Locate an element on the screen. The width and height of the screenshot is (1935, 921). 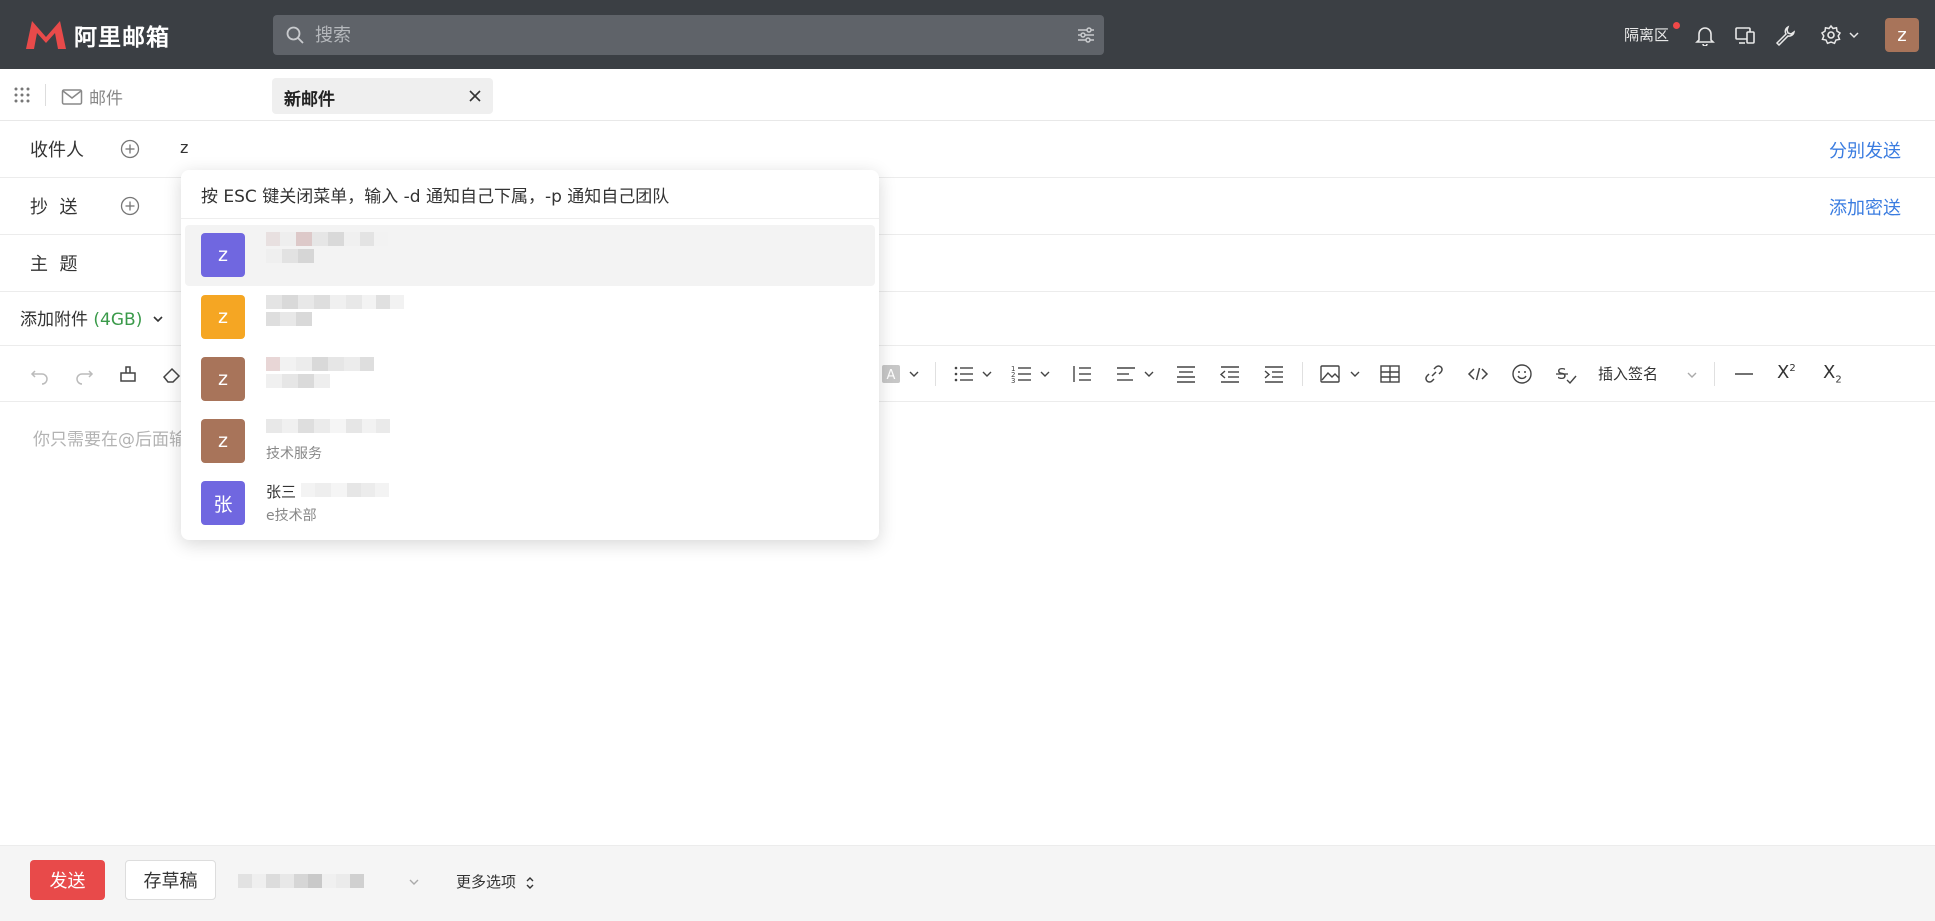
logo-m-icon is located at coordinates (46, 35).